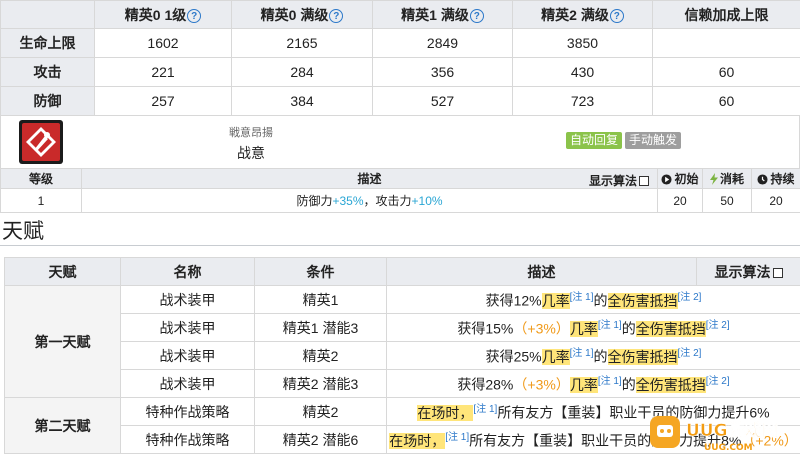 The image size is (800, 454). I want to click on talent-row: 战术装甲 精英2 获得25%几率[注 1]的全伤害抵挡[注 2], so click(402, 355).